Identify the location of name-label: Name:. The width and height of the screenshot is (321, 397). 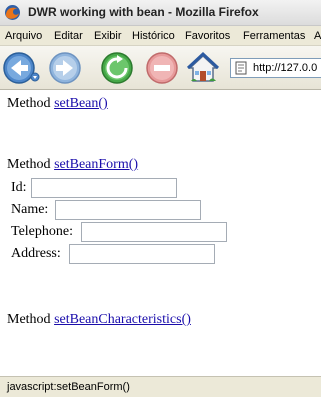
(30, 209).